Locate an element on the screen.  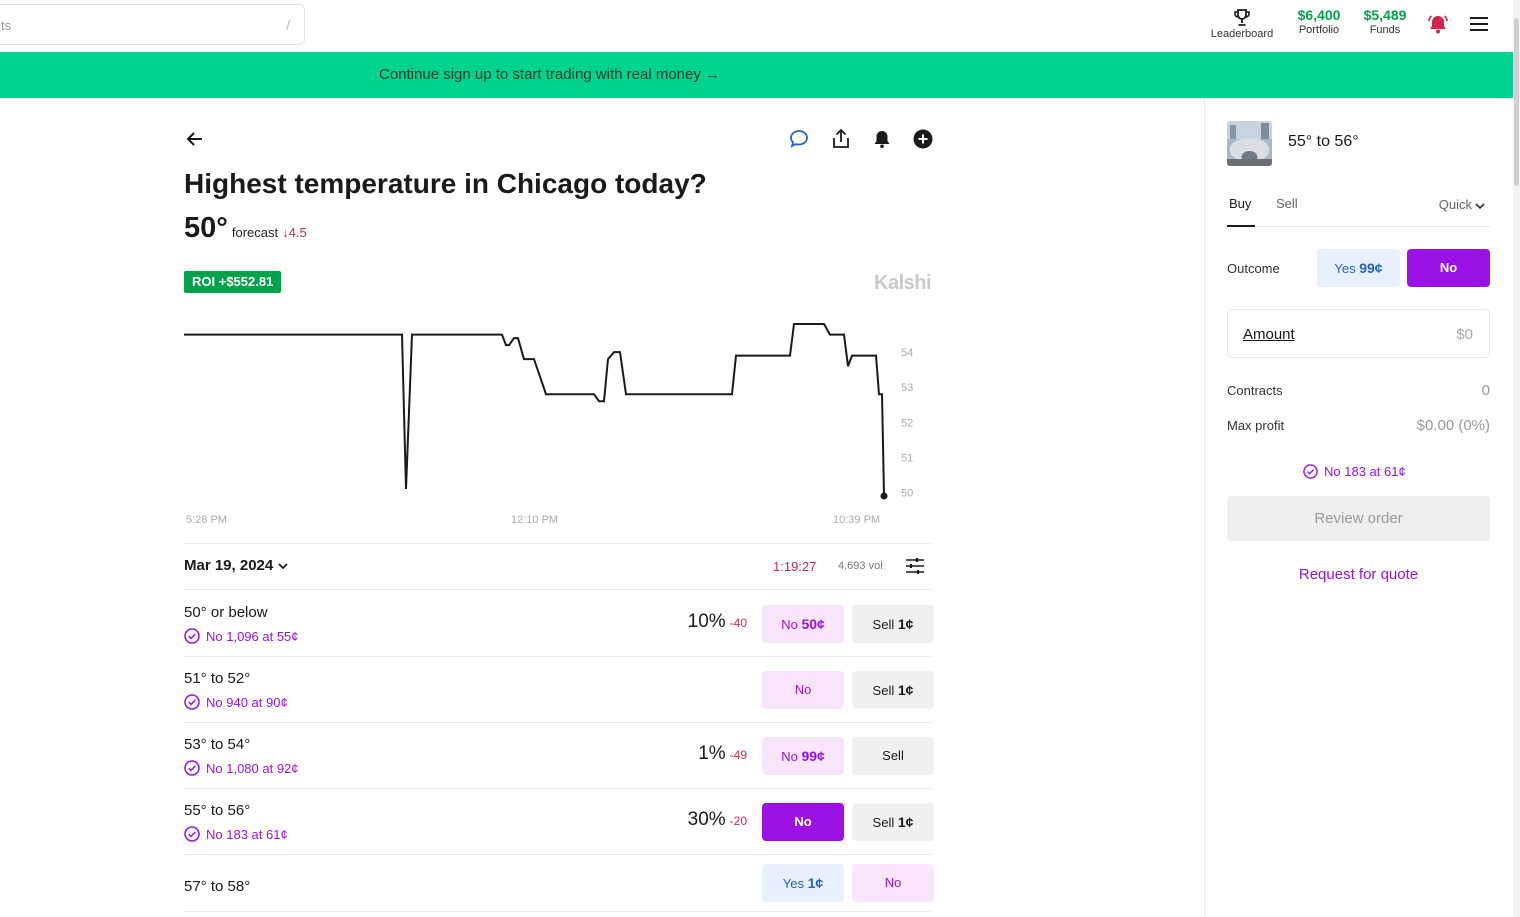
leaderboard-link: Leaderboard is located at coordinates (1242, 23).